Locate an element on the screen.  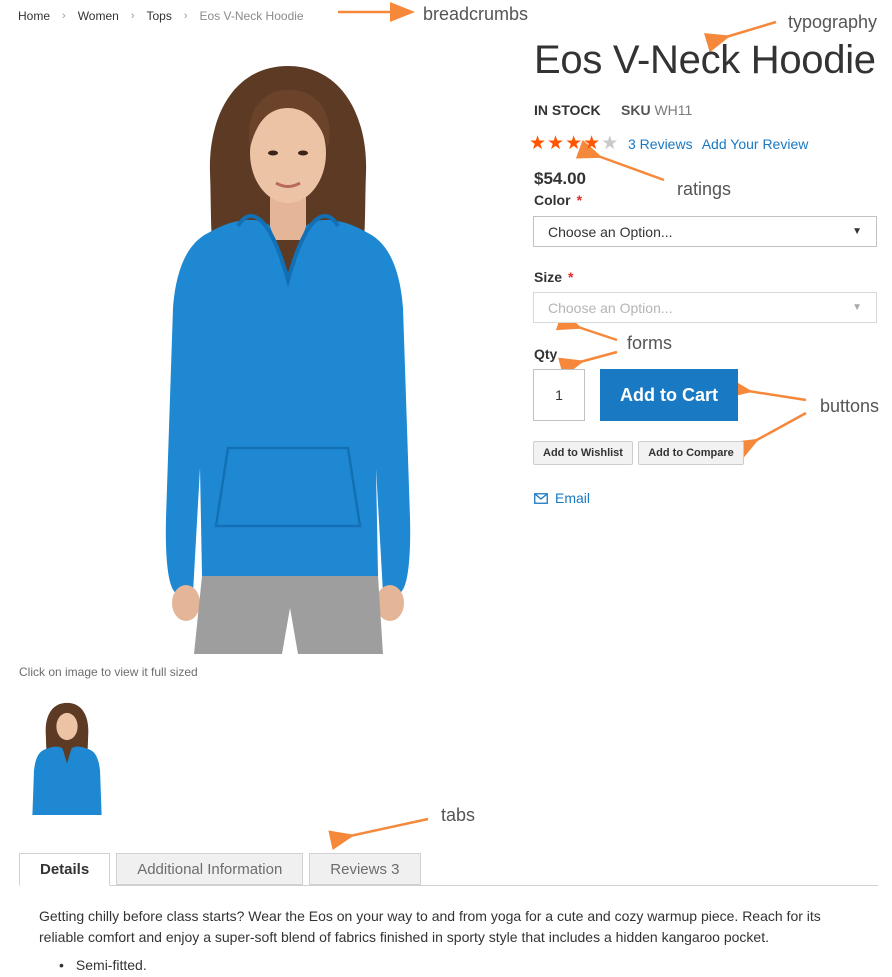
add-to-compare-button: Add to Compare is located at coordinates (691, 453).